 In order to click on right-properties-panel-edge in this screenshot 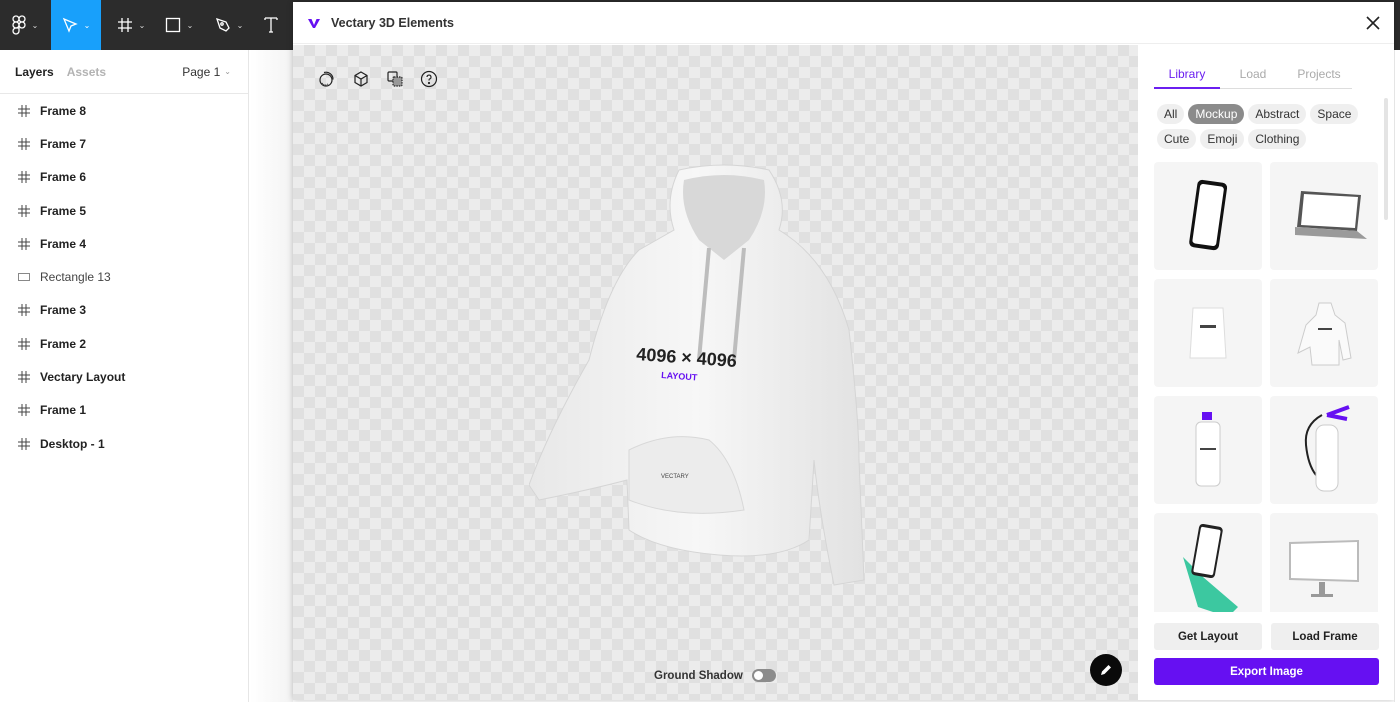, I will do `click(1397, 376)`.